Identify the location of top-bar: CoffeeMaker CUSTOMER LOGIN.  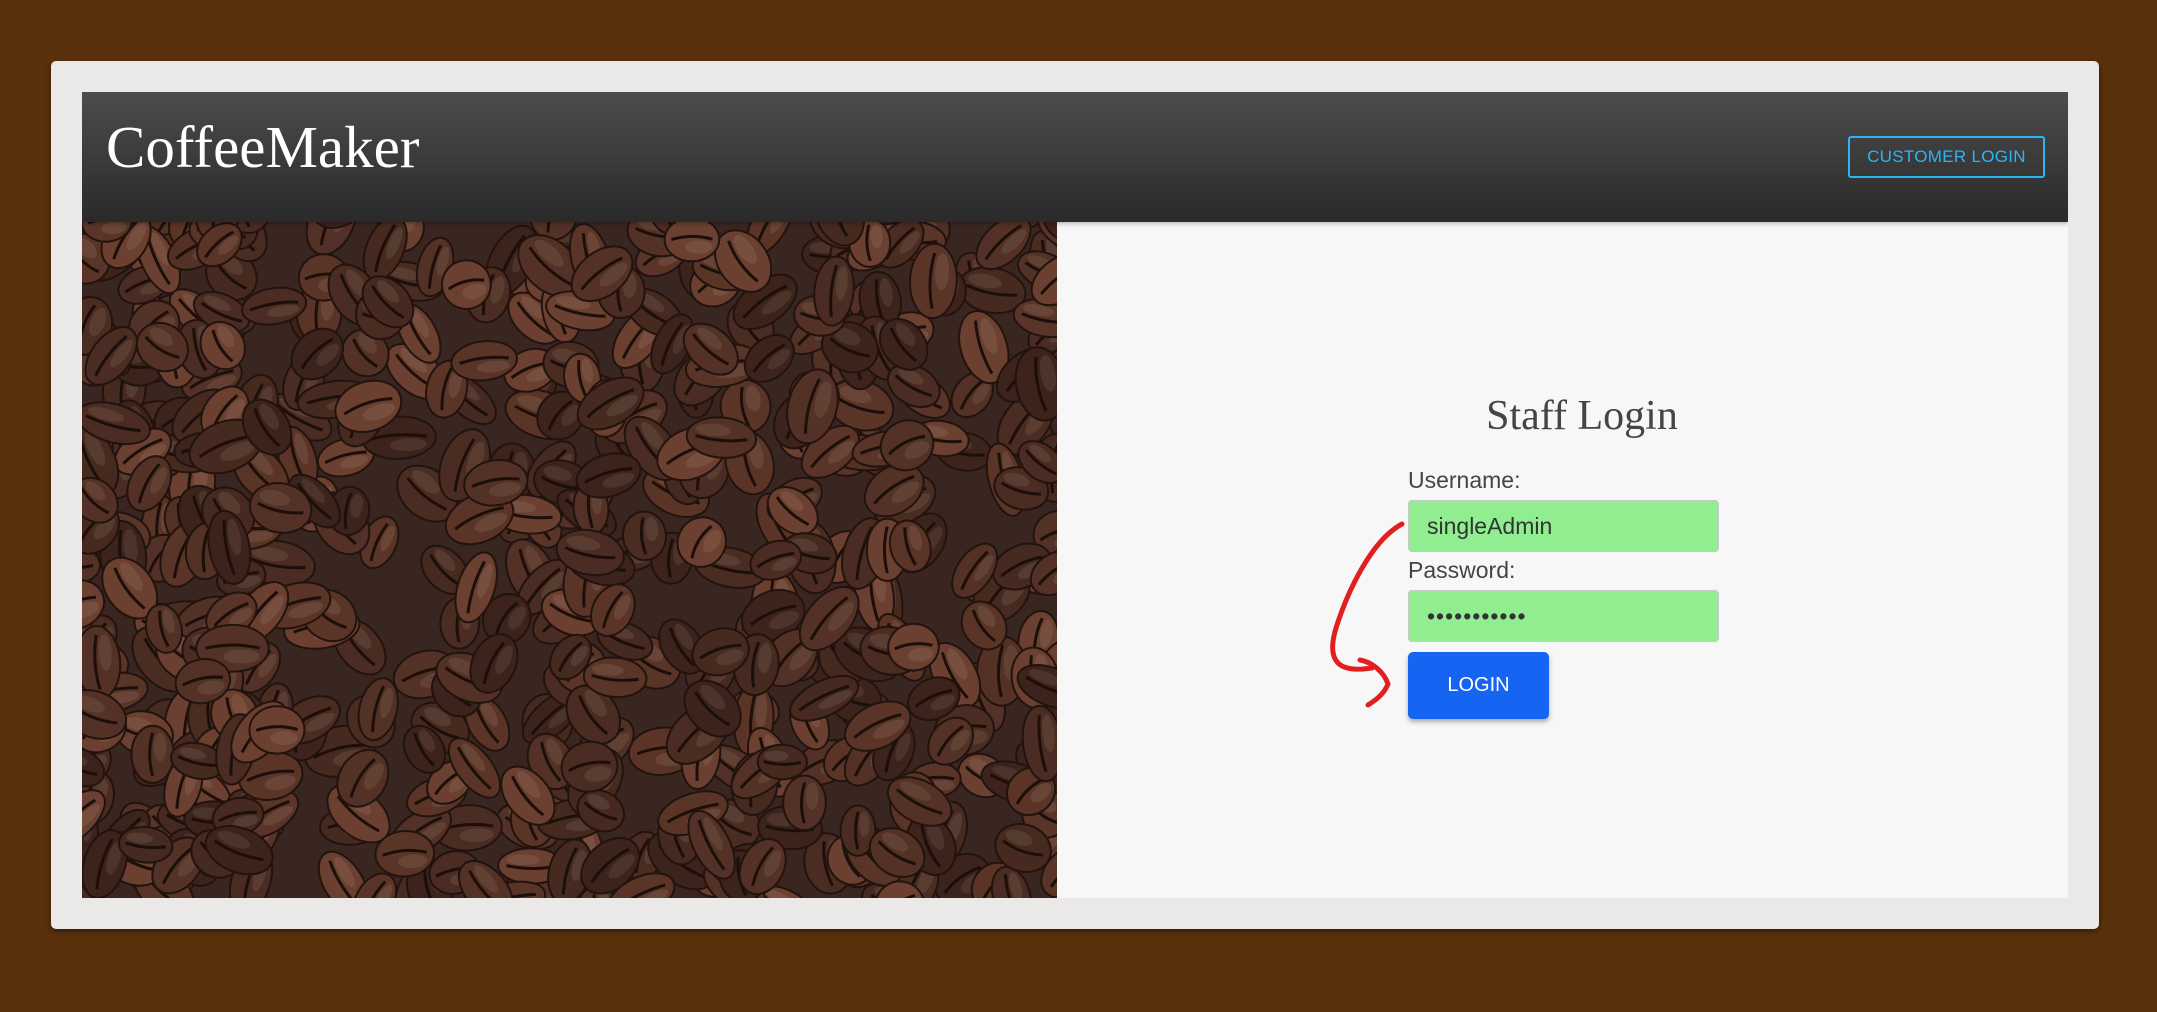
(1075, 157).